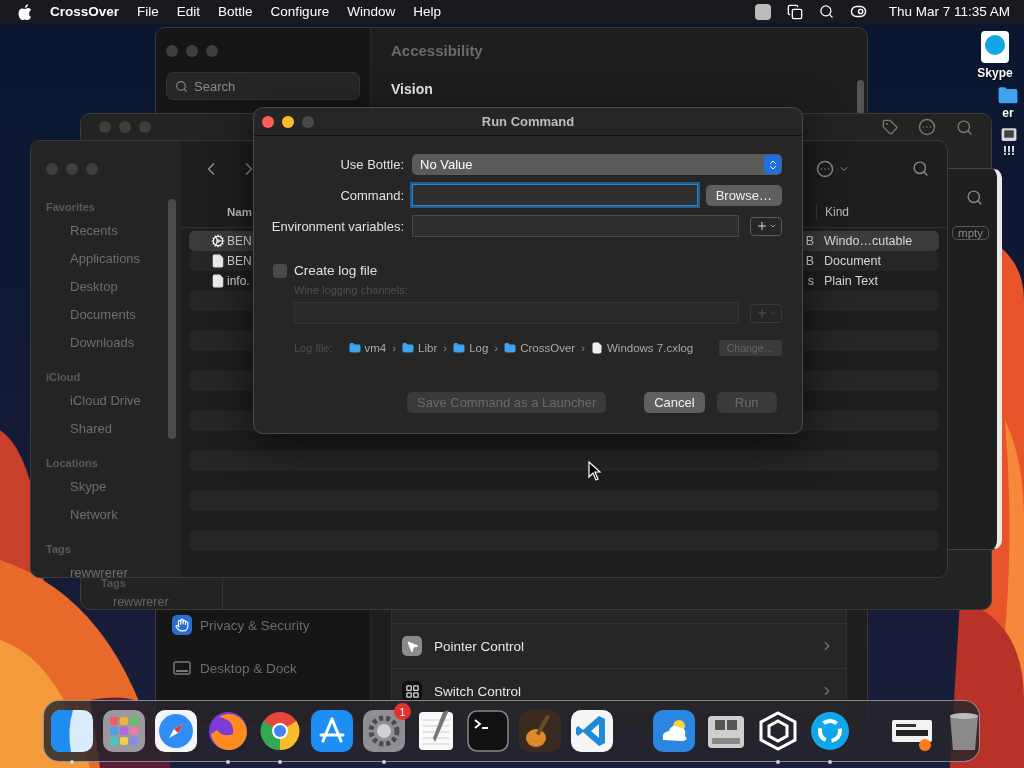  What do you see at coordinates (810, 281) in the screenshot?
I see `file-size: s` at bounding box center [810, 281].